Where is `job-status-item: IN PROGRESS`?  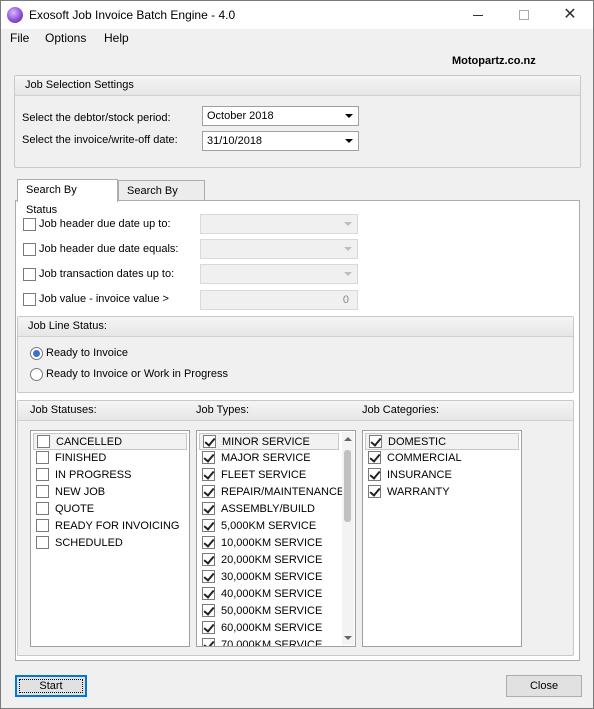 job-status-item: IN PROGRESS is located at coordinates (110, 475).